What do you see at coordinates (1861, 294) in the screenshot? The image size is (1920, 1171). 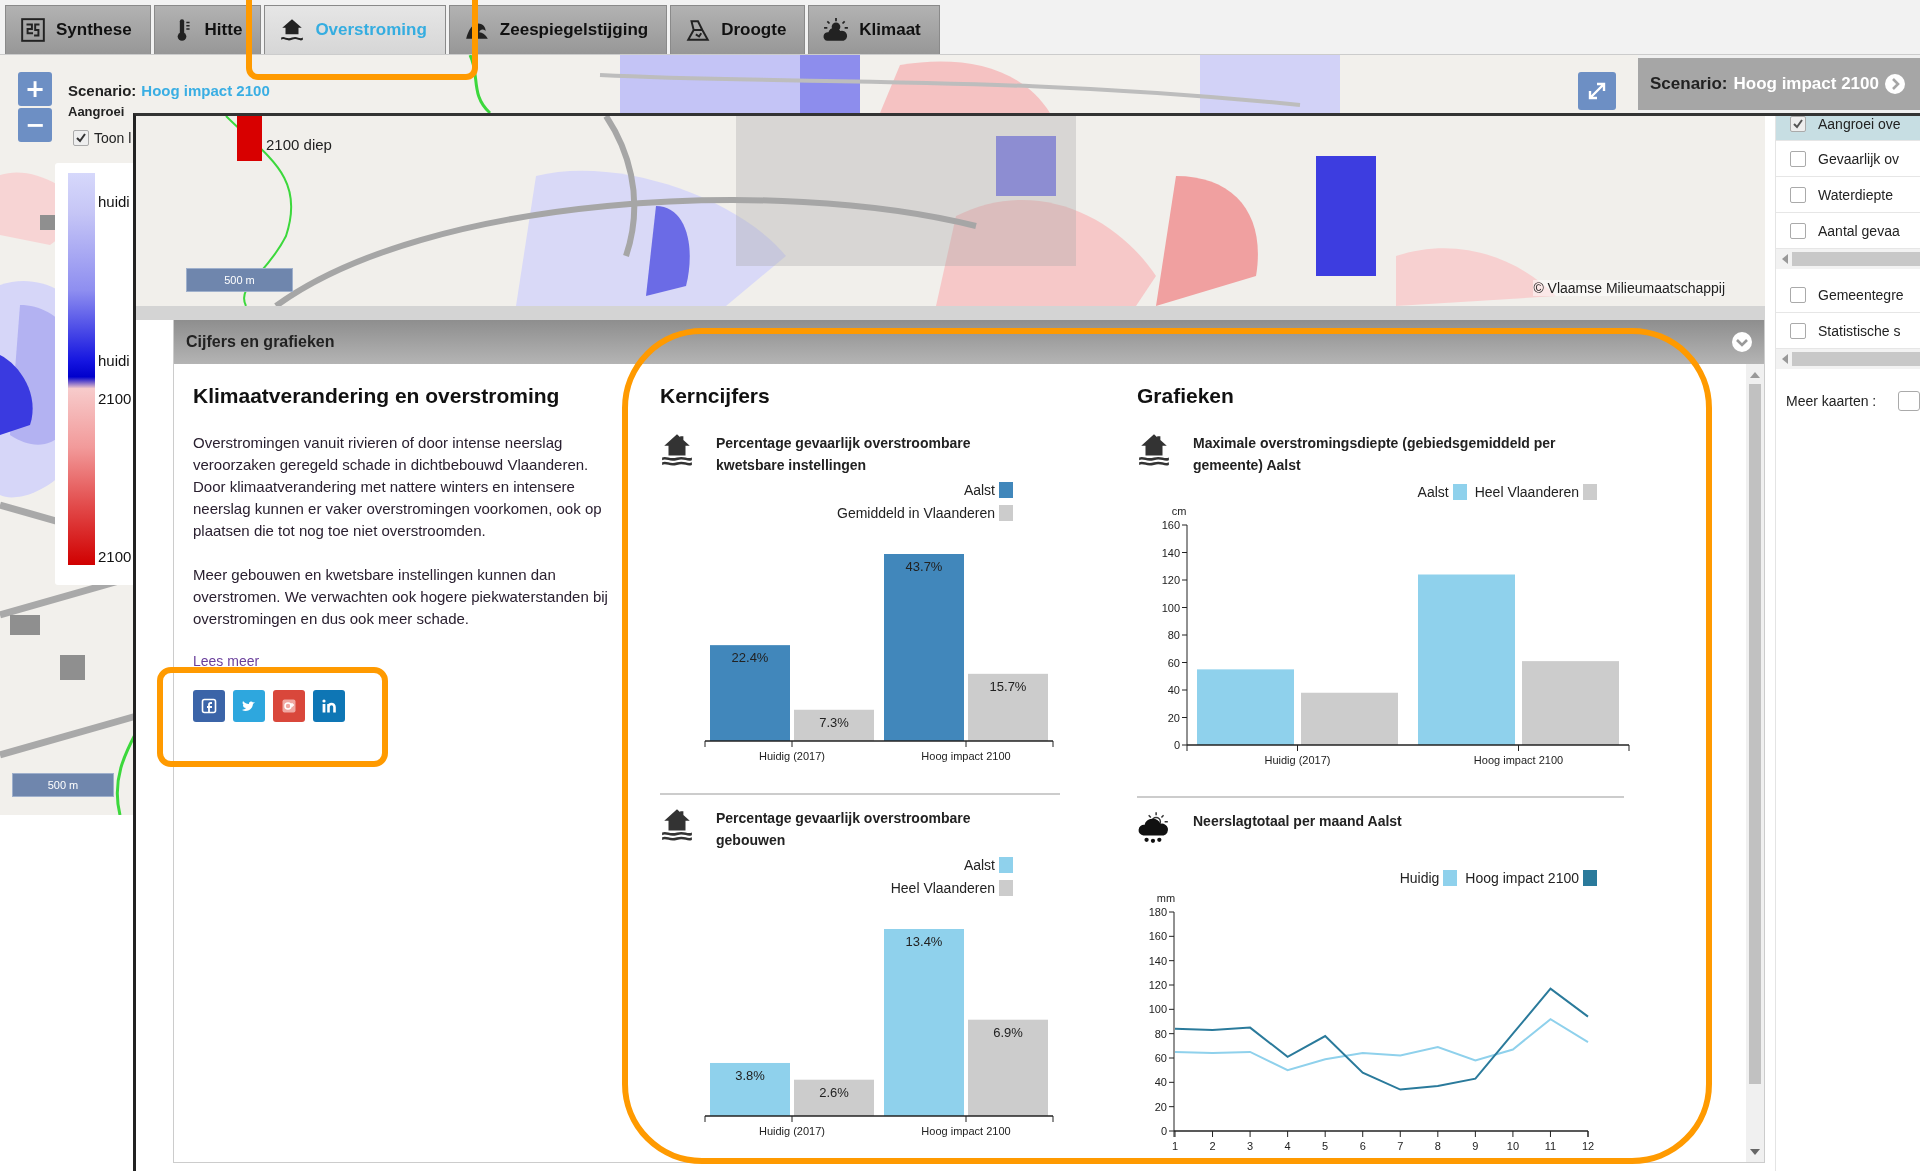 I see `layer-label: Gemeentegre` at bounding box center [1861, 294].